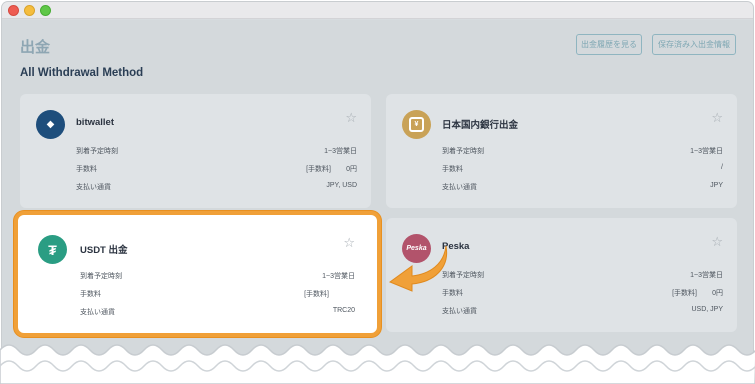 This screenshot has width=755, height=384. What do you see at coordinates (217, 295) in the screenshot?
I see `fee-row: 手数料 [手数料]` at bounding box center [217, 295].